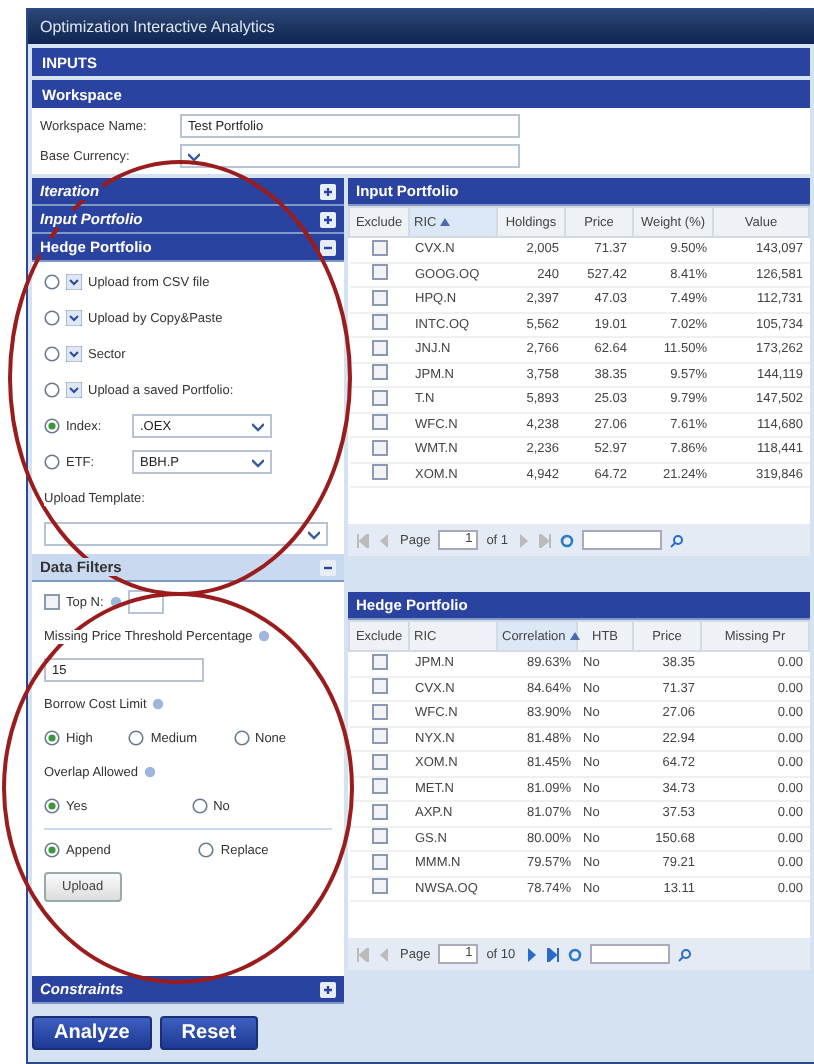  Describe the element at coordinates (421, 27) in the screenshot. I see `window-title: Optimization Interactive Analytics` at that location.